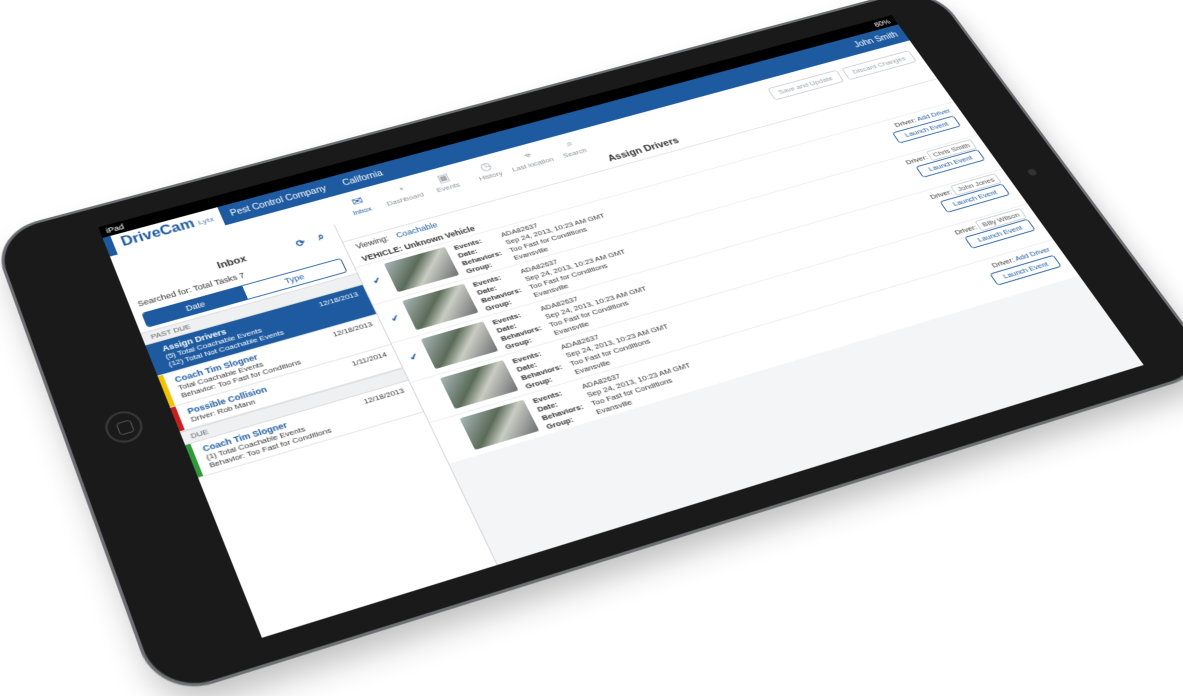 This screenshot has height=696, width=1183. I want to click on refresh-icon: ⟳, so click(300, 243).